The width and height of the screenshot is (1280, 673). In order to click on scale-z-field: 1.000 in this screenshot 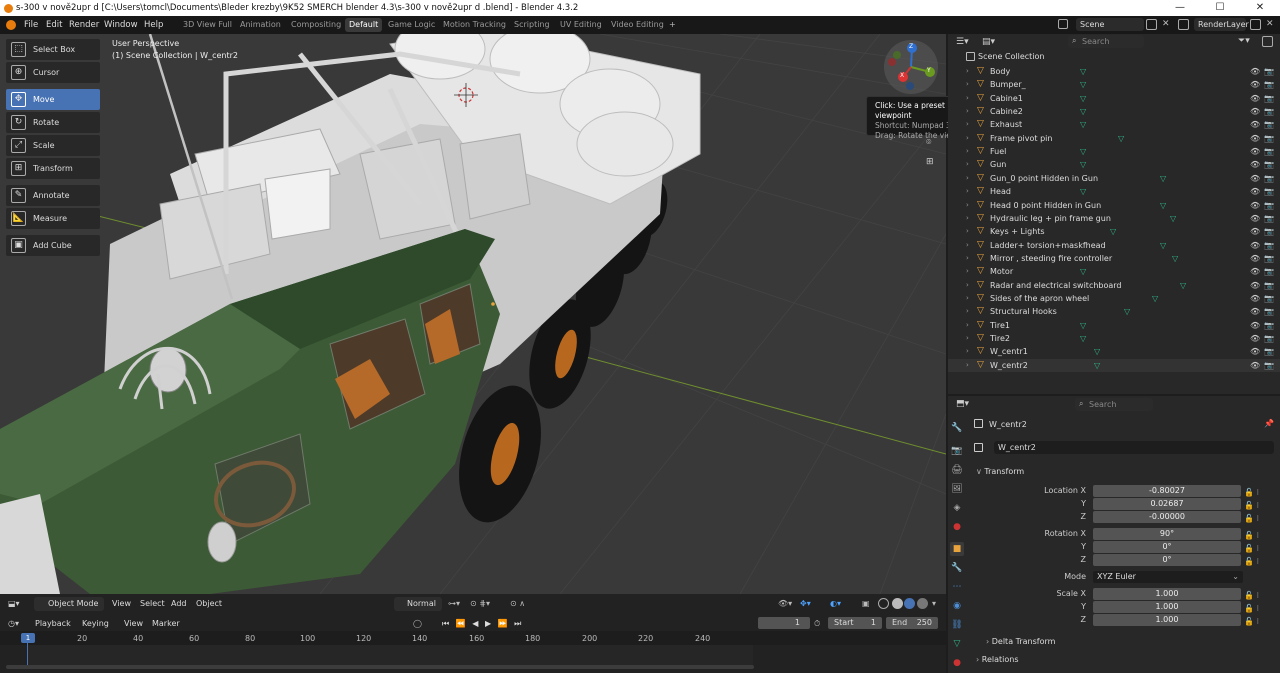, I will do `click(1167, 620)`.